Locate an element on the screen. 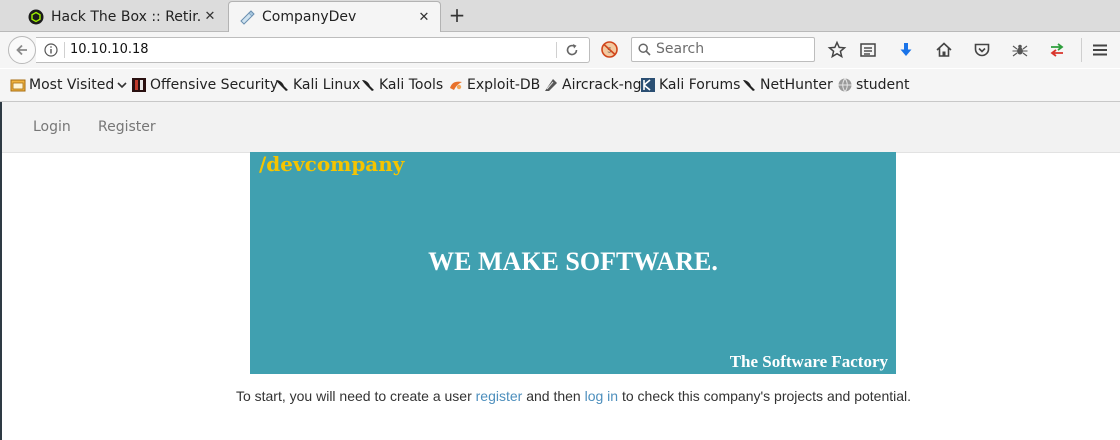  noscript-icon: S is located at coordinates (609, 49).